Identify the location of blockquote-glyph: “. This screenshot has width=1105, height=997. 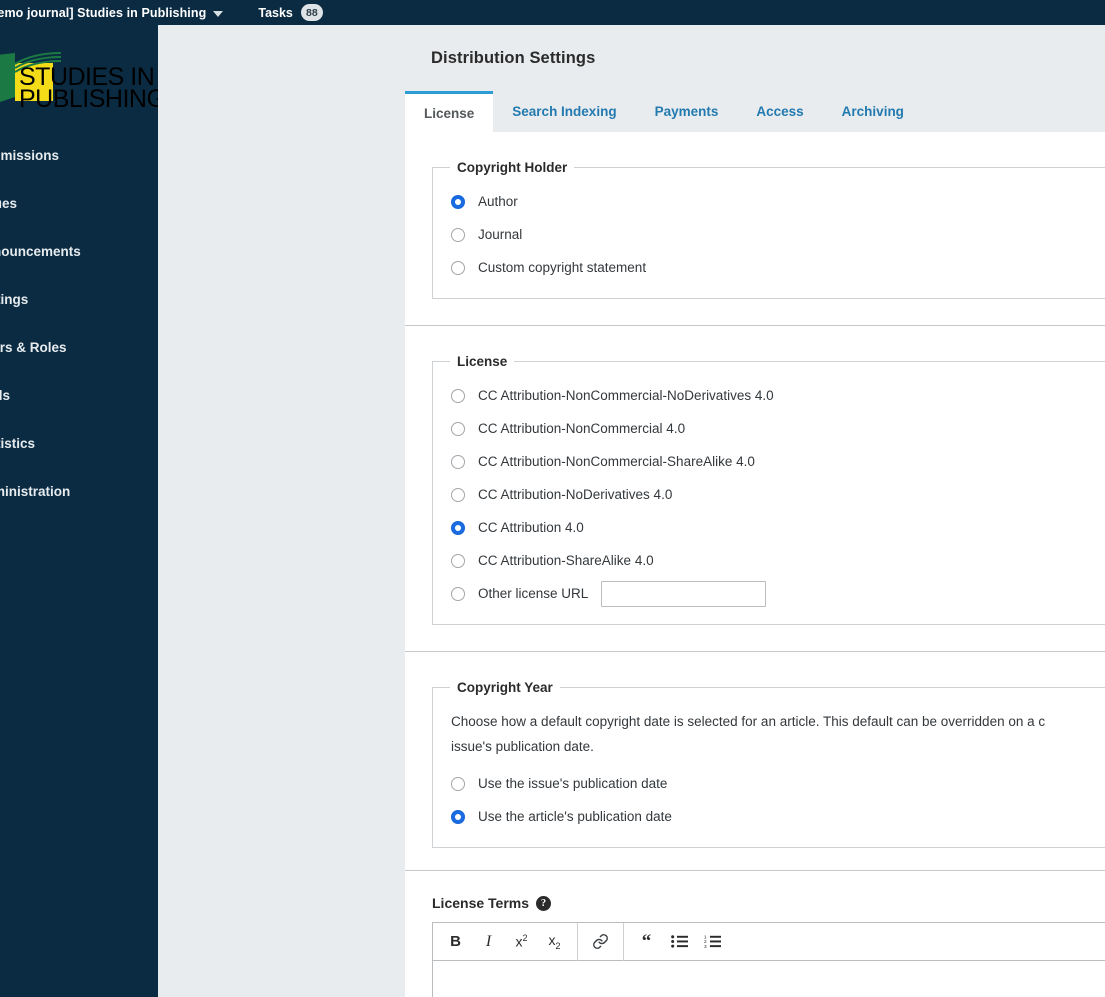
(646, 941).